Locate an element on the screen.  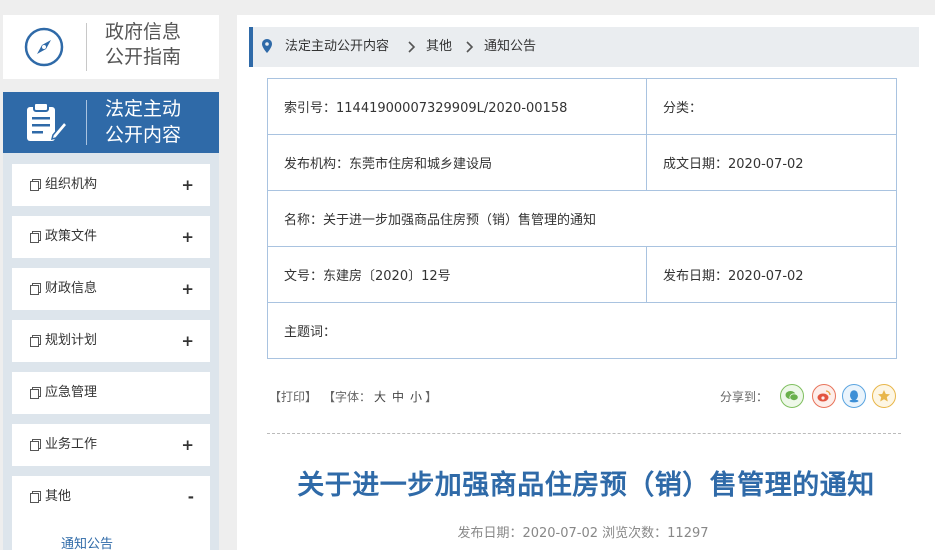
section-label-line2: 公开内容 is located at coordinates (143, 135).